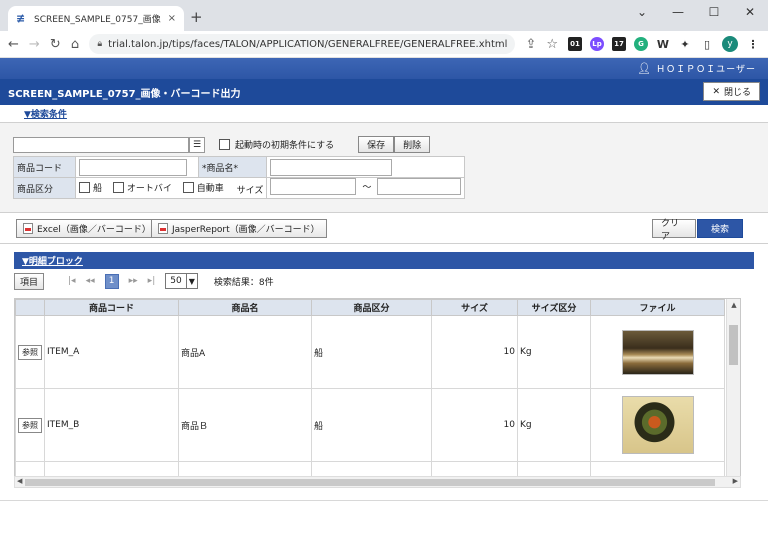  Describe the element at coordinates (554, 307) in the screenshot. I see `col-header-size-unit: サイズ区分` at that location.